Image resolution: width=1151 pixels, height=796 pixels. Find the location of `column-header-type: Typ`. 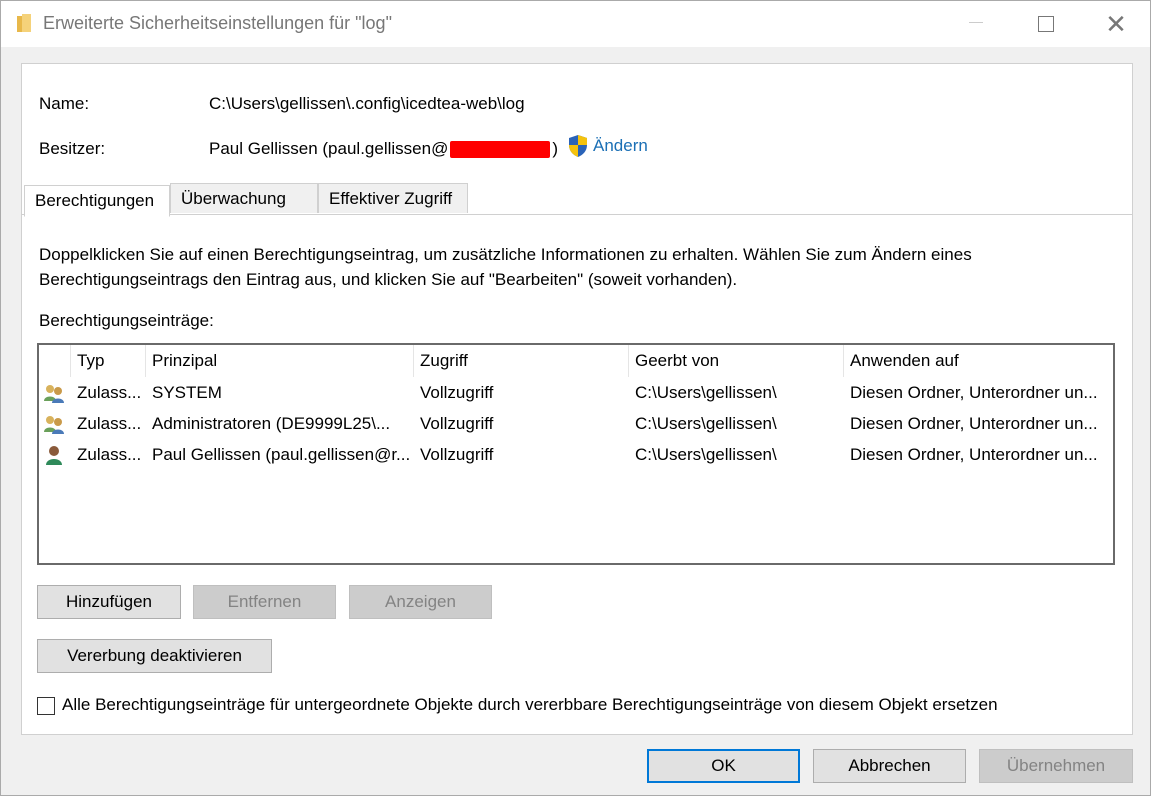

column-header-type: Typ is located at coordinates (108, 361).